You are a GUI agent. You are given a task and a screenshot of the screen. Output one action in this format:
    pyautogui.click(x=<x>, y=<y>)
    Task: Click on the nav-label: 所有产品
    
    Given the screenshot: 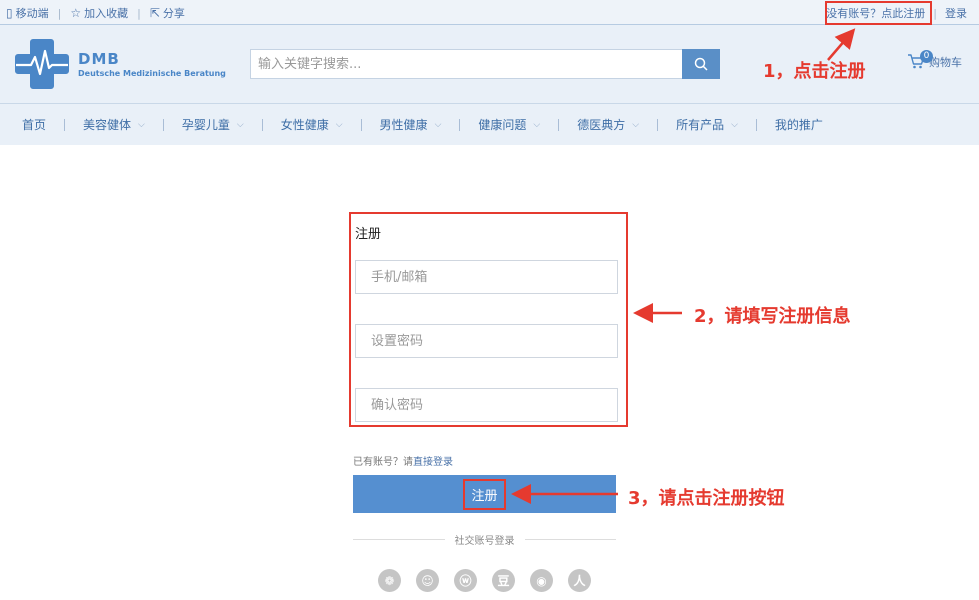 What is the action you would take?
    pyautogui.click(x=700, y=125)
    